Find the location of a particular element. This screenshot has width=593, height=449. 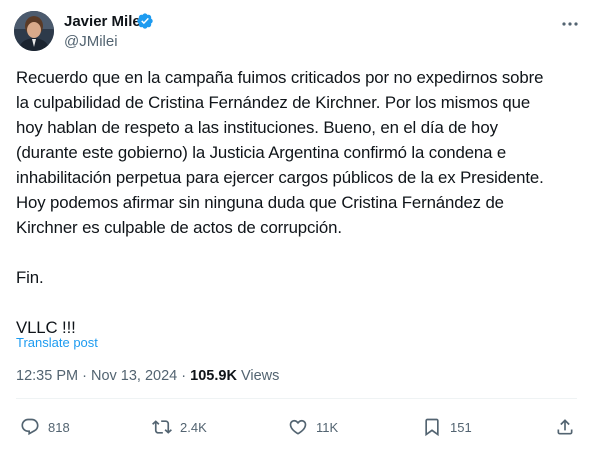

like-count: 11K is located at coordinates (327, 427).